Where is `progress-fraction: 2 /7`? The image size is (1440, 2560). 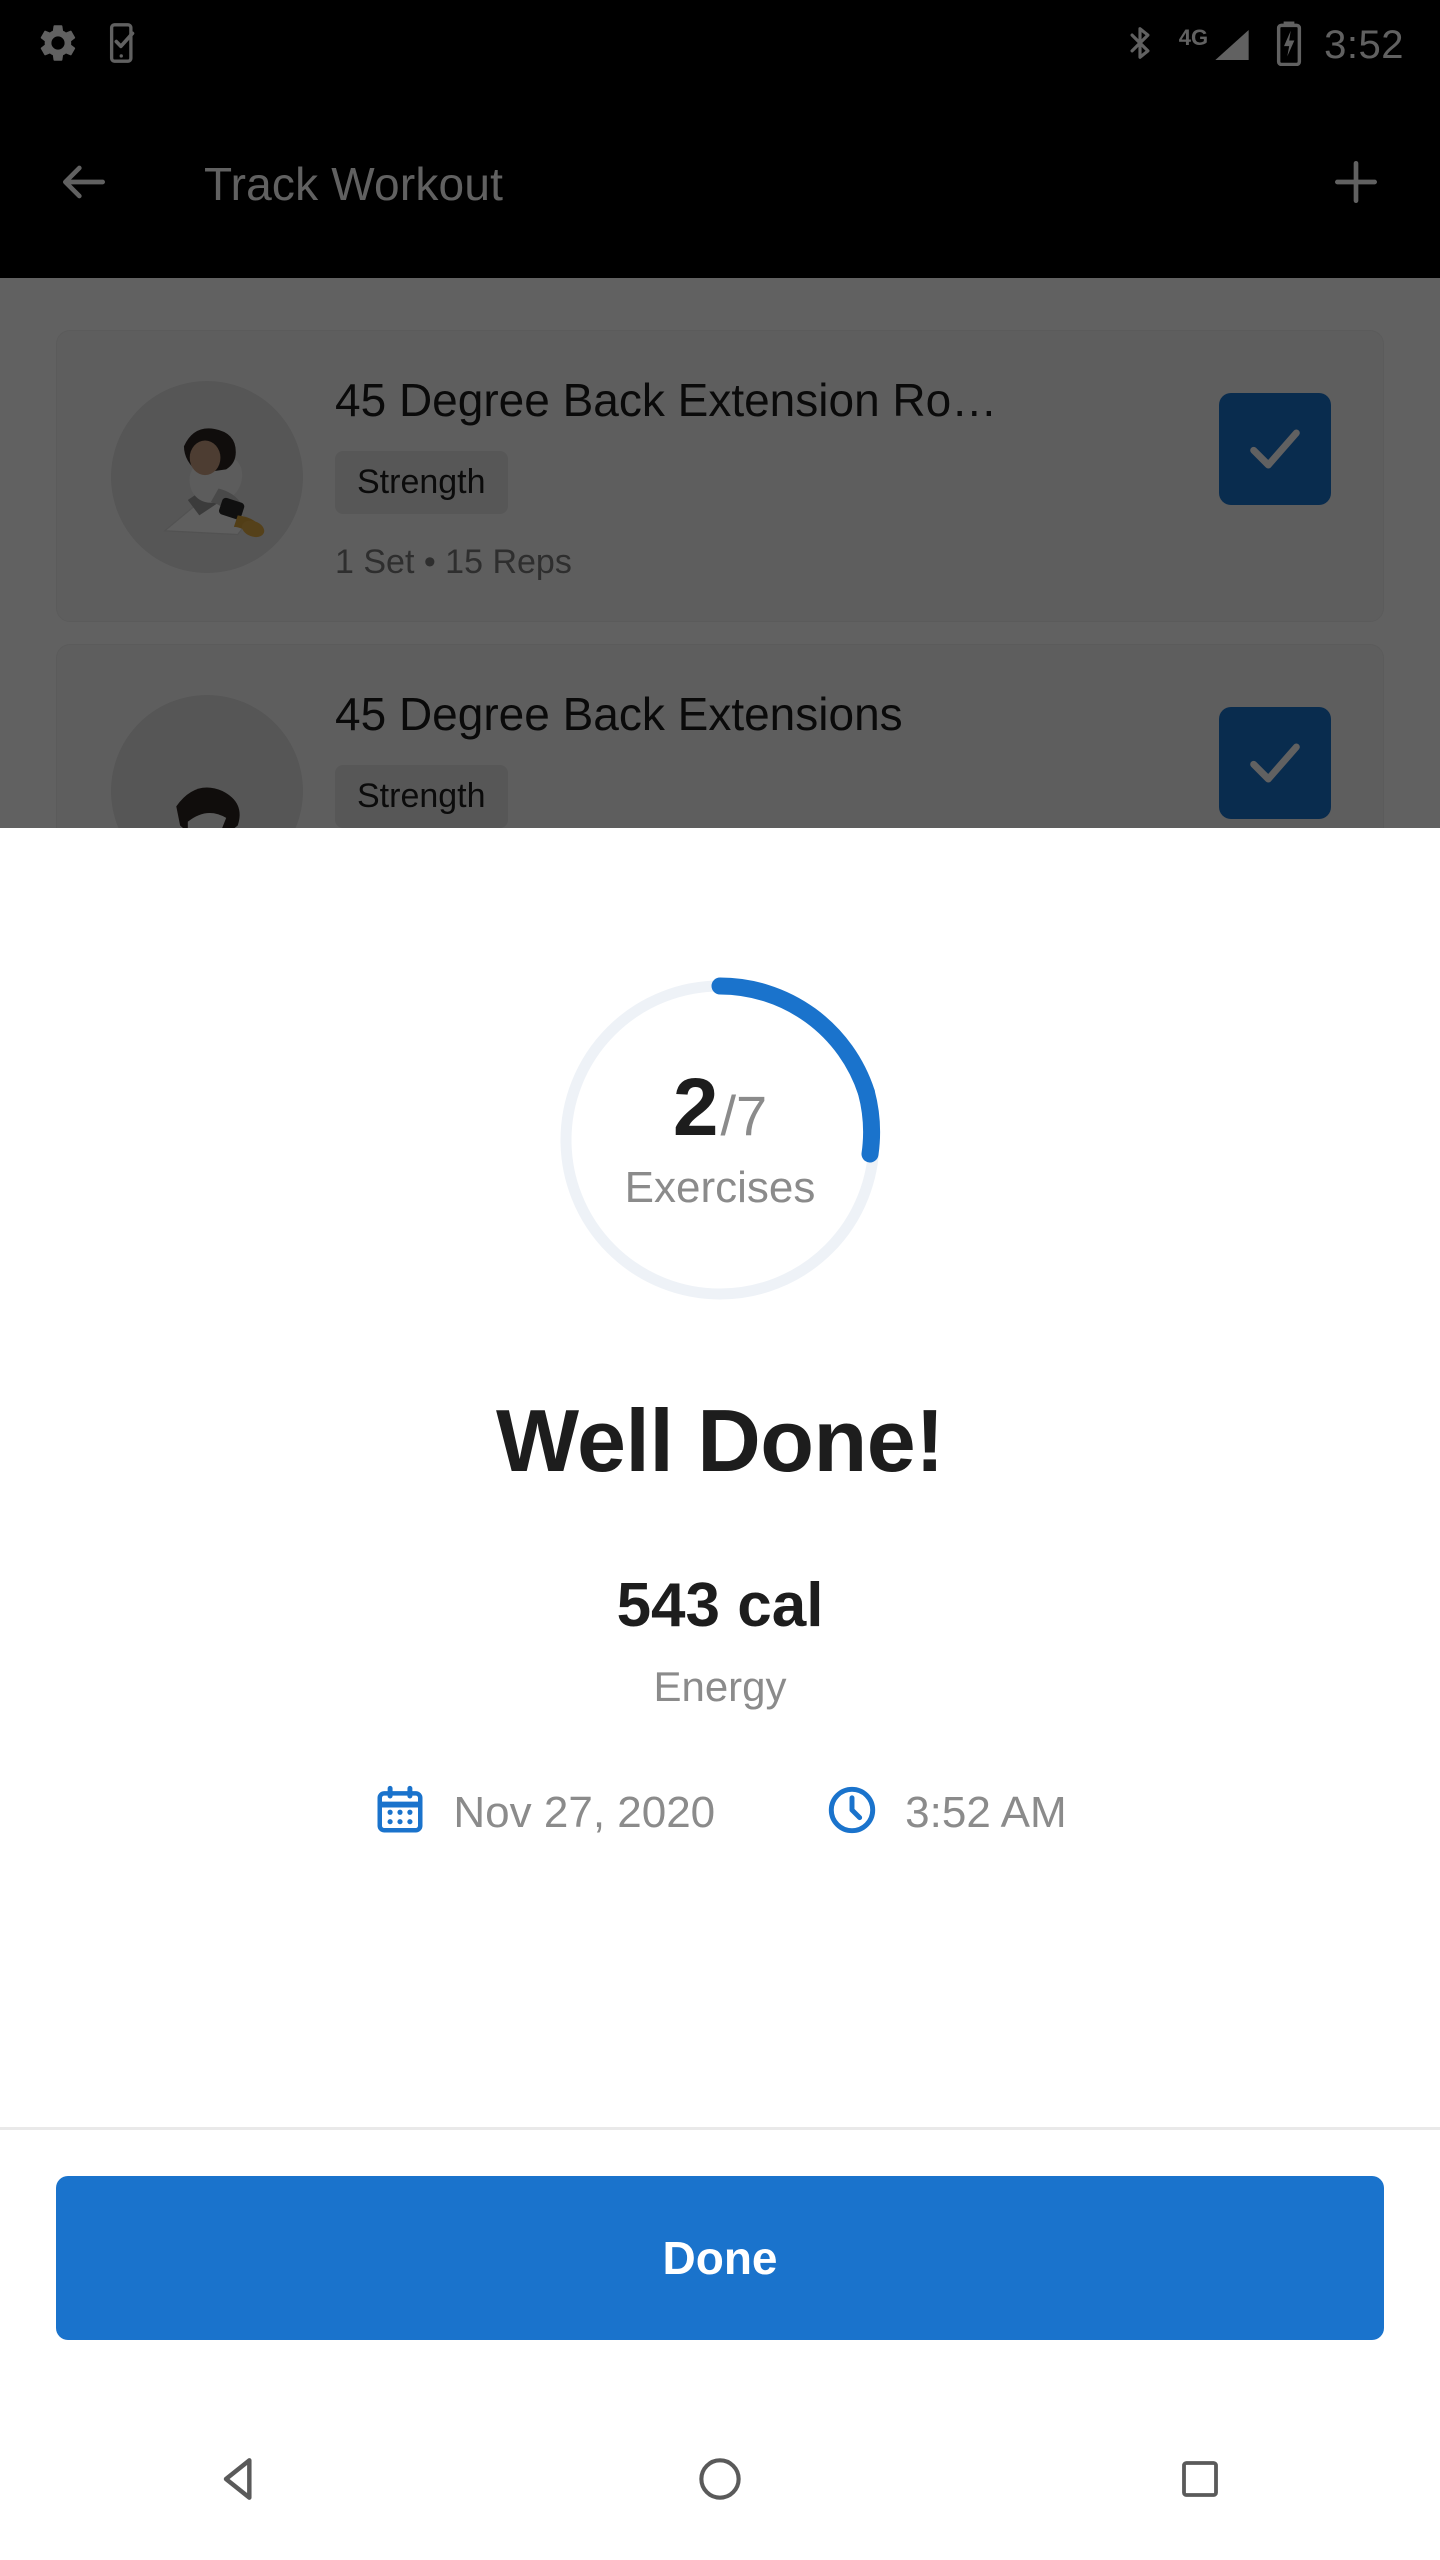
progress-fraction: 2 /7 is located at coordinates (720, 1108).